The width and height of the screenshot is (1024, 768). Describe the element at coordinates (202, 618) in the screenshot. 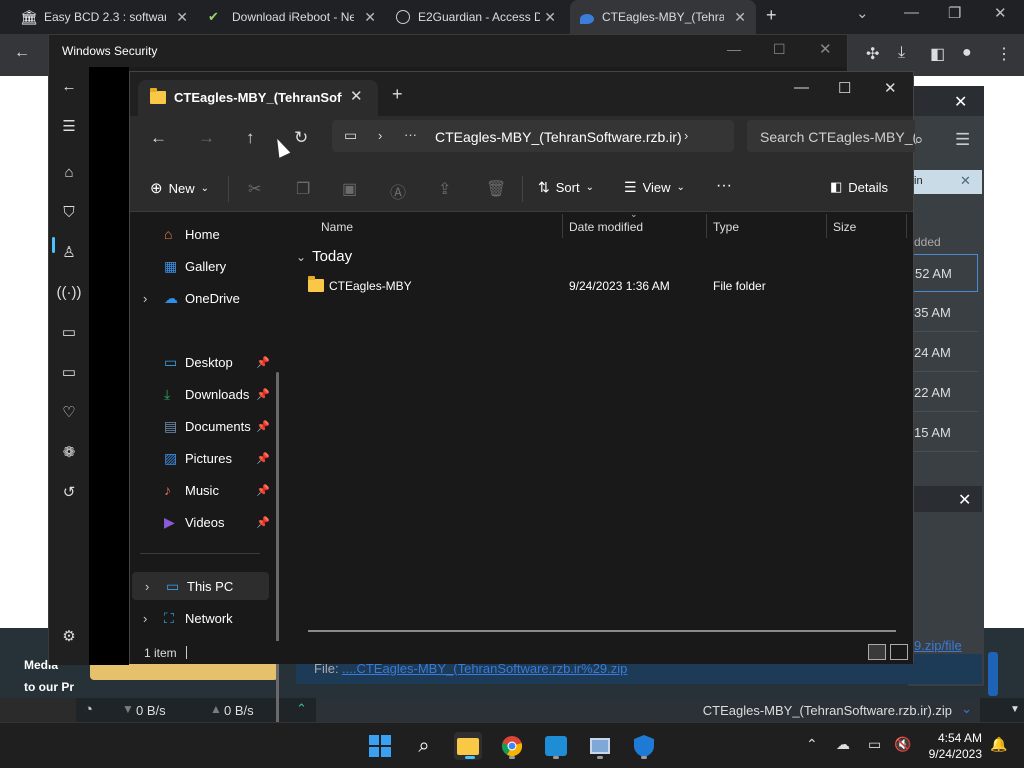

I see `sidebar-item-network: › ⛶ Network` at that location.